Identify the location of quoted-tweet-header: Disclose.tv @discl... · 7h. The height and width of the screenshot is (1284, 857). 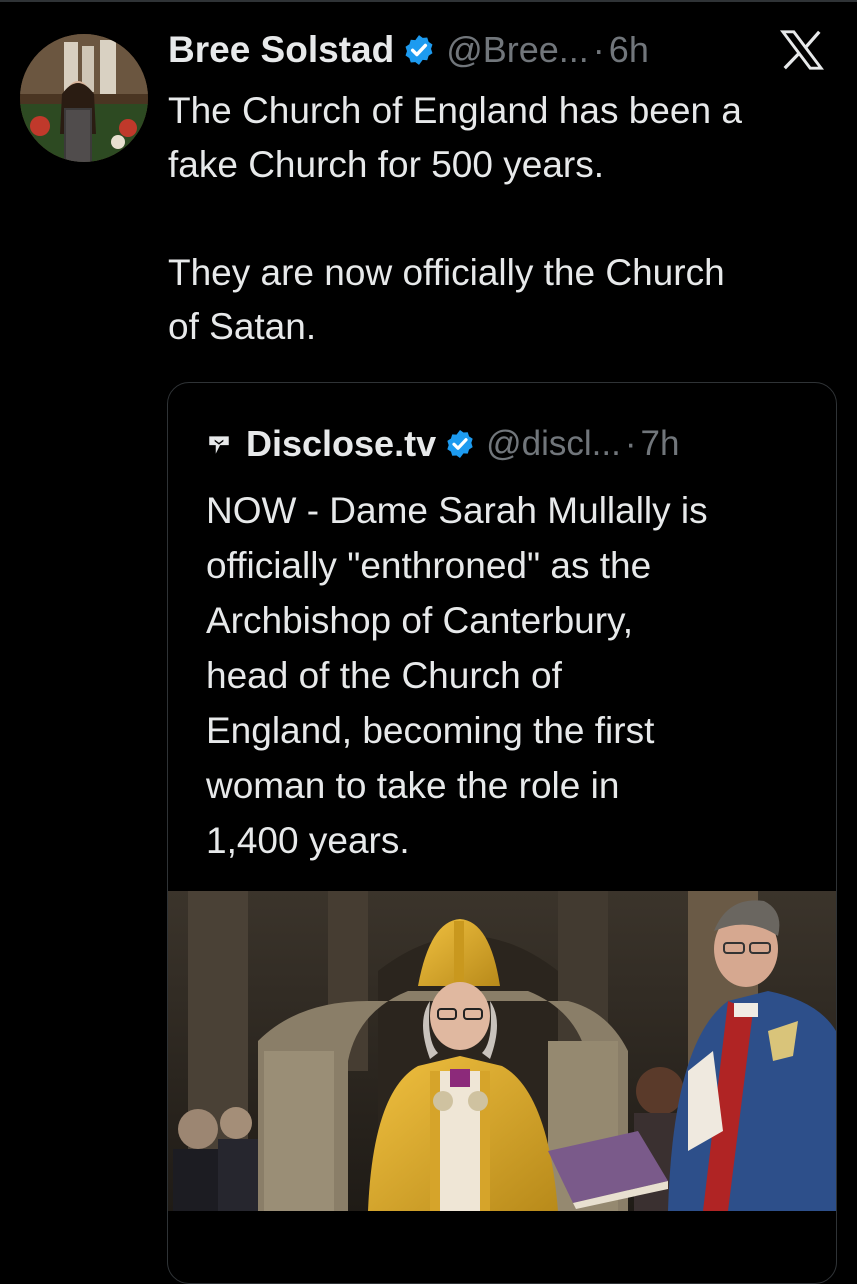
(442, 444).